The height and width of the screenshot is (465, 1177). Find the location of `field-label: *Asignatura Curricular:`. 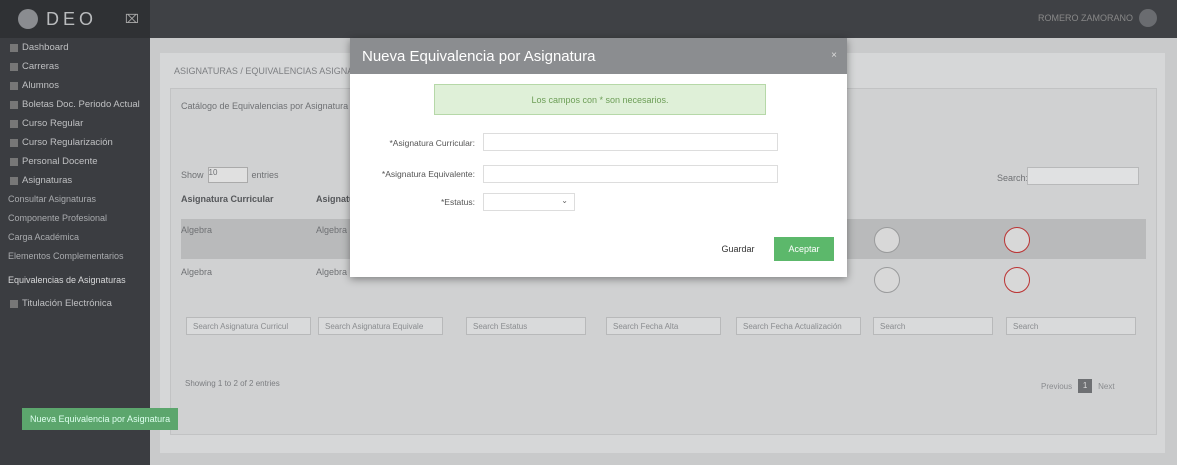

field-label: *Asignatura Curricular: is located at coordinates (432, 143).